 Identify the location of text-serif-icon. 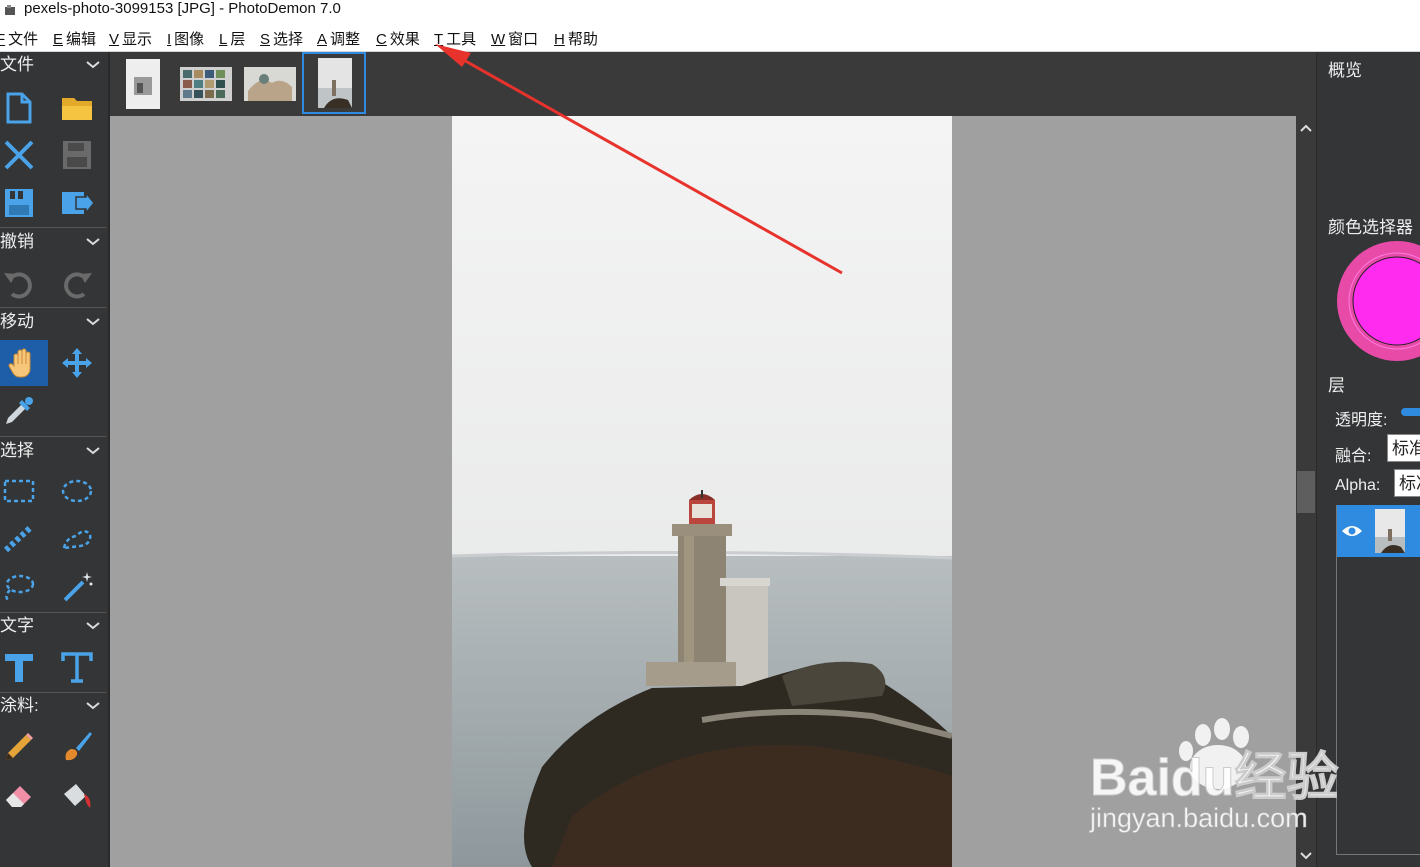
(77, 667).